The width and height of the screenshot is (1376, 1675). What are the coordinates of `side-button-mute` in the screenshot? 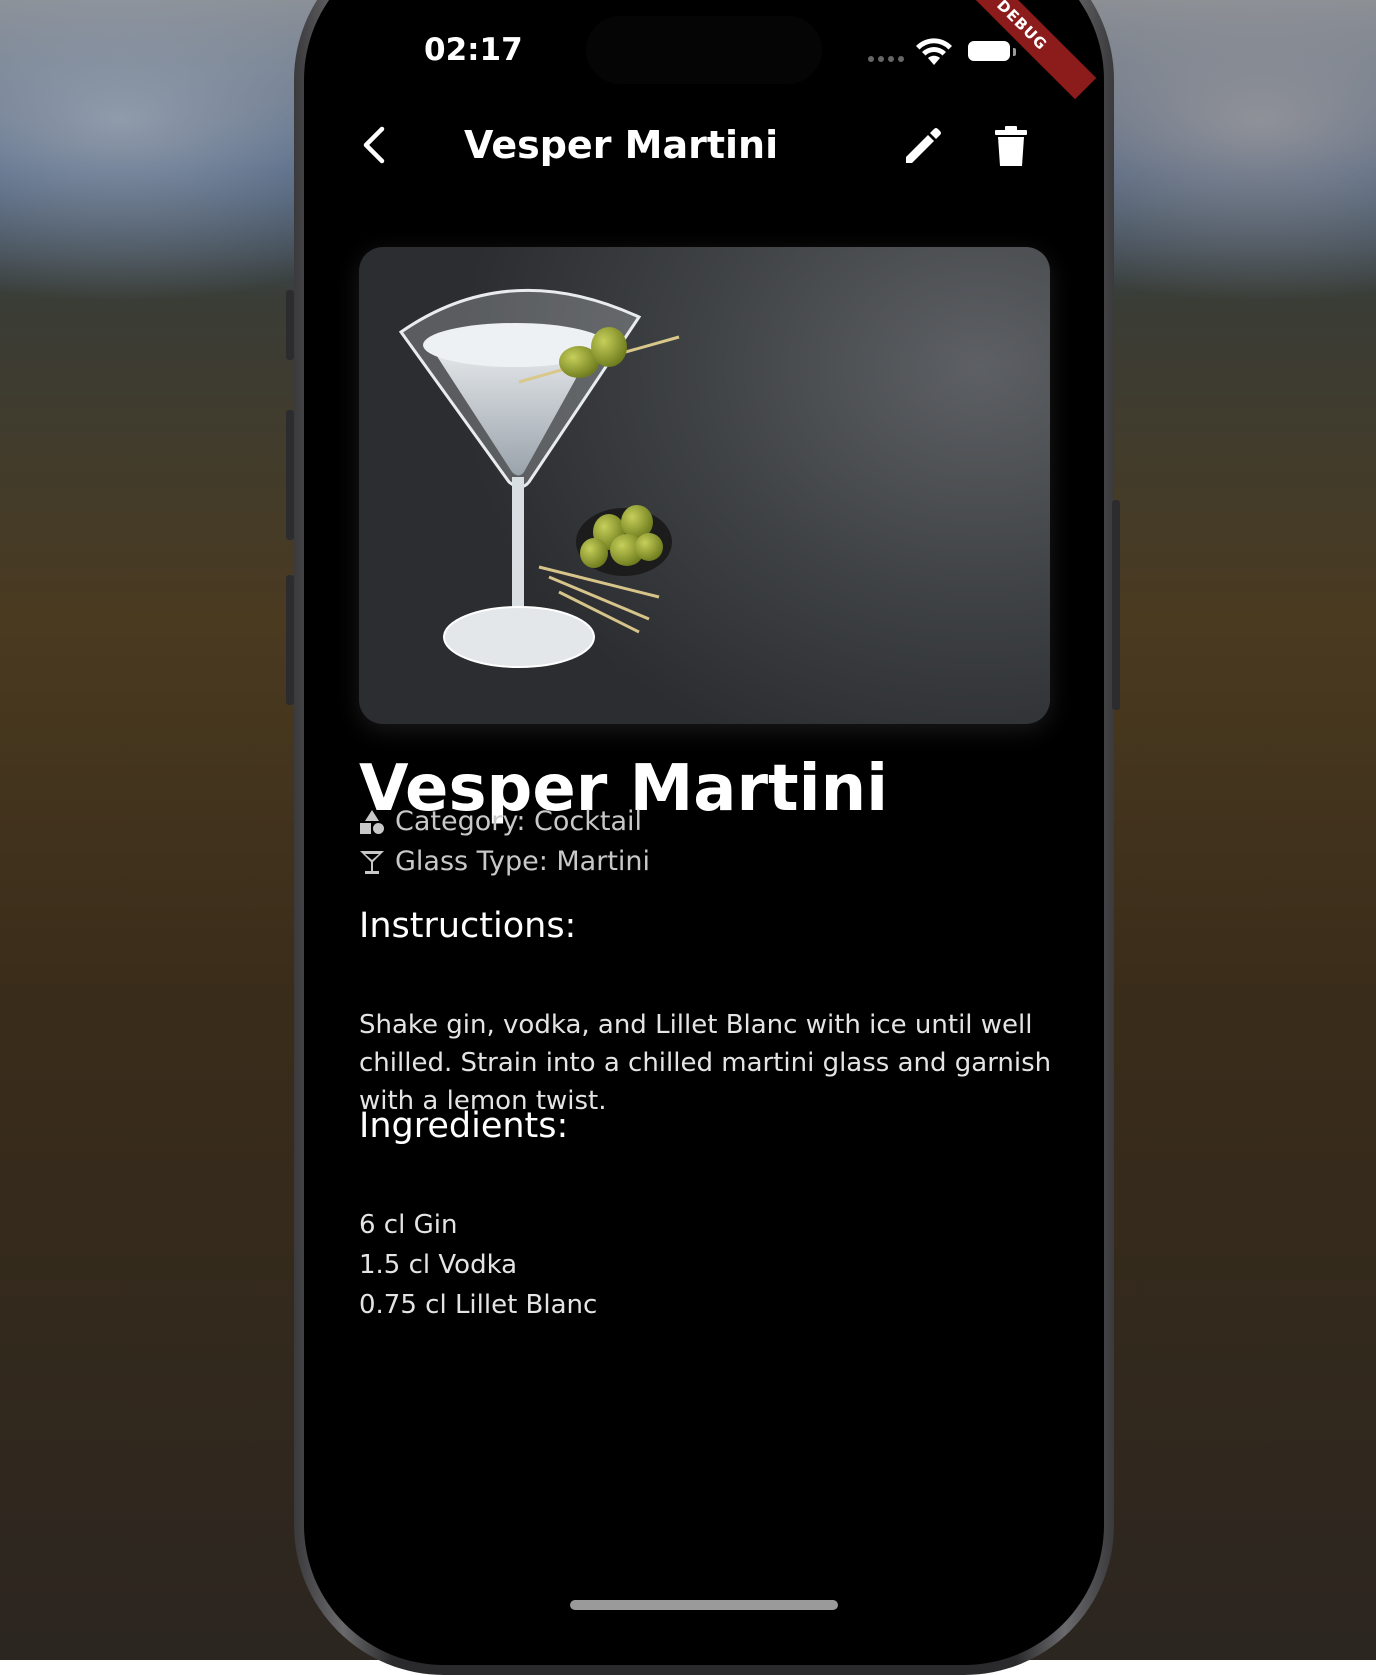 It's located at (290, 325).